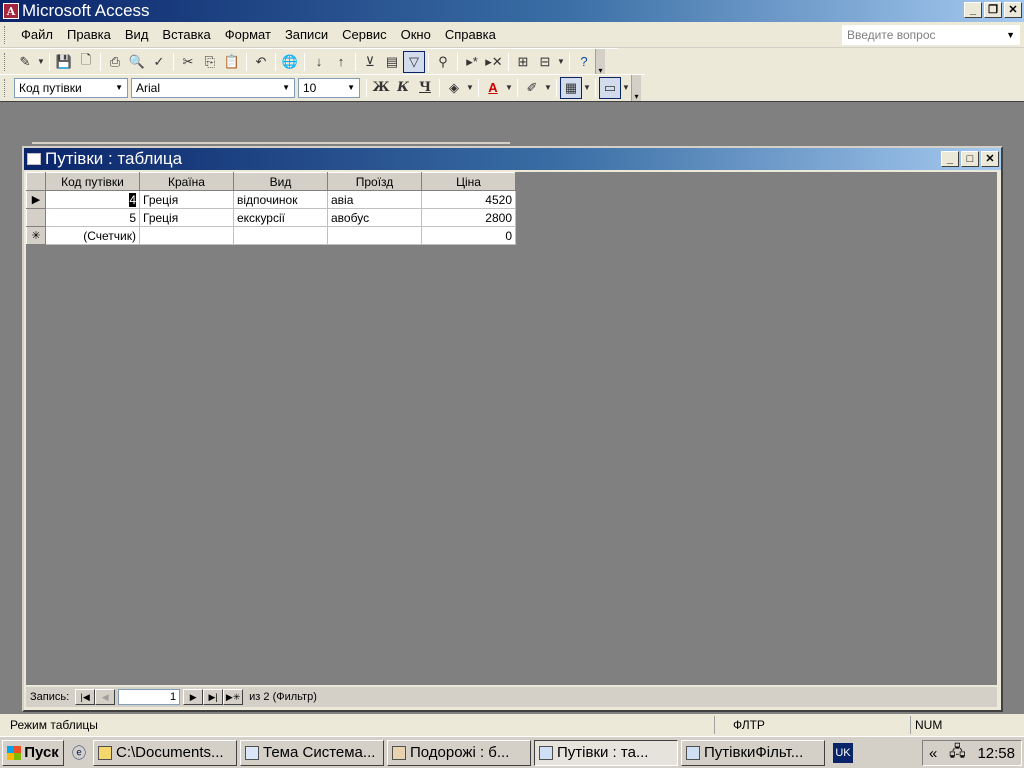 Image resolution: width=1024 pixels, height=768 pixels. What do you see at coordinates (993, 10) in the screenshot?
I see `restore-button: ❐` at bounding box center [993, 10].